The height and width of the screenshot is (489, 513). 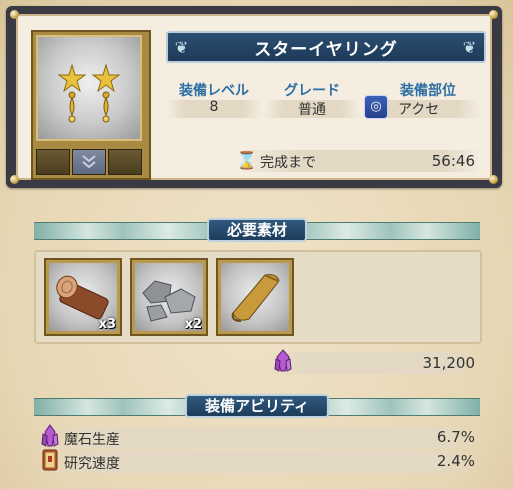 I want to click on scroll-icon, so click(x=255, y=297).